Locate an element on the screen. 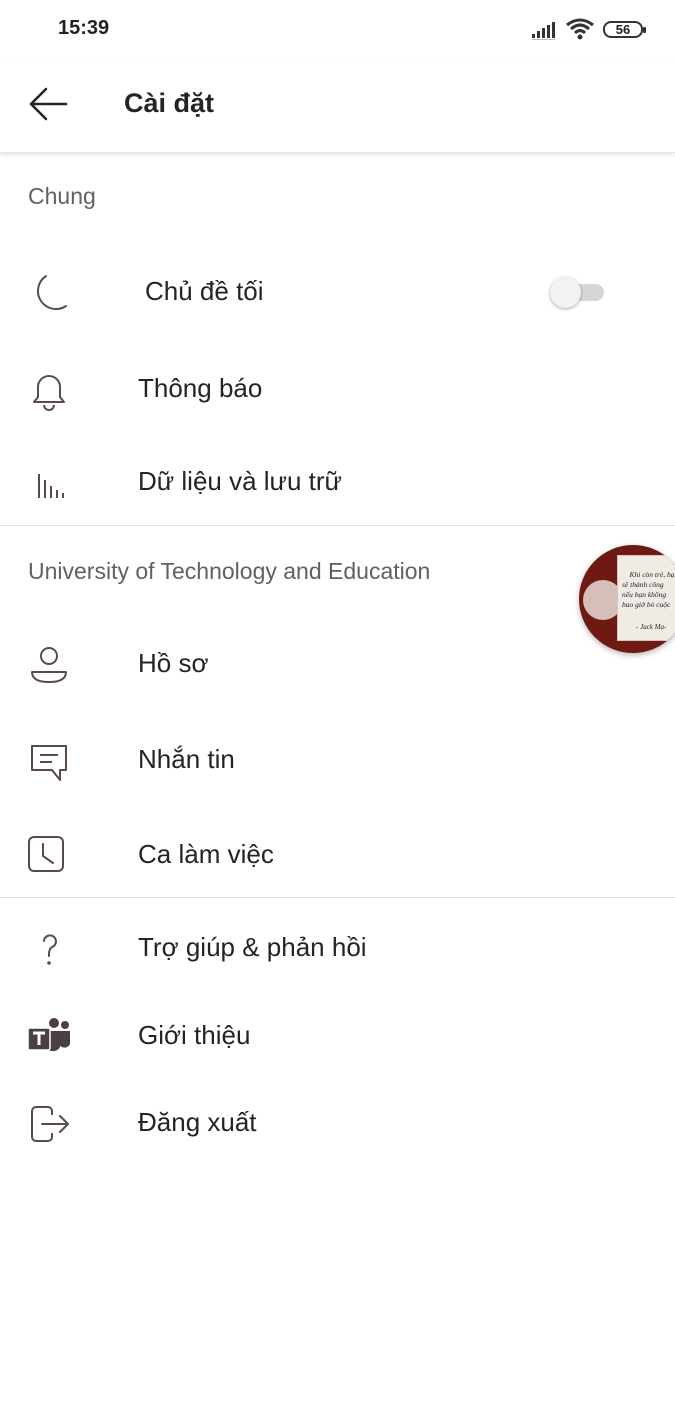 The width and height of the screenshot is (675, 1425). dark-theme-toggle is located at coordinates (577, 292).